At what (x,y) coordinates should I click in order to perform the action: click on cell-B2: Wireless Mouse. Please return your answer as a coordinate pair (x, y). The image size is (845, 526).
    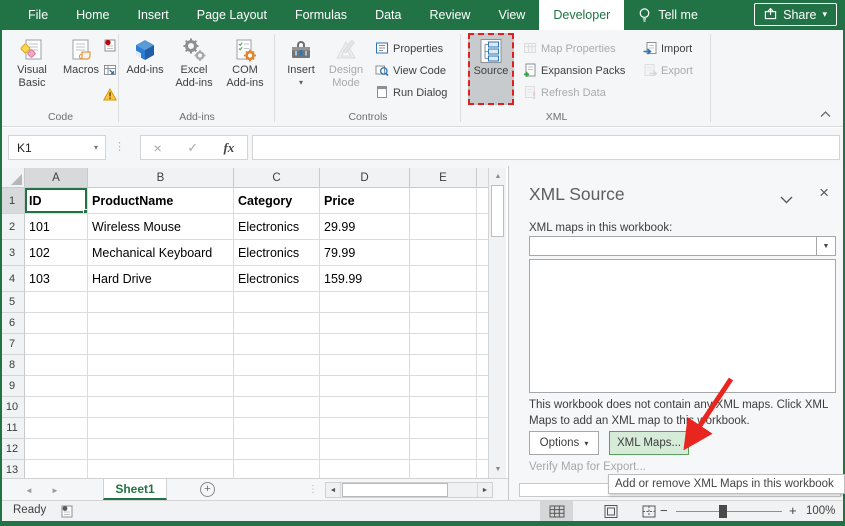
    Looking at the image, I should click on (161, 227).